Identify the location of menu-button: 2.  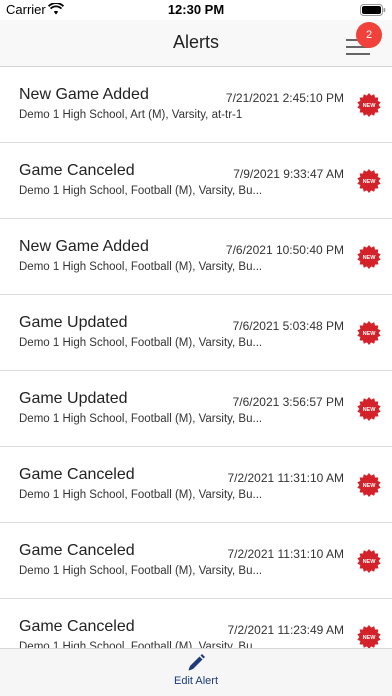
(360, 42).